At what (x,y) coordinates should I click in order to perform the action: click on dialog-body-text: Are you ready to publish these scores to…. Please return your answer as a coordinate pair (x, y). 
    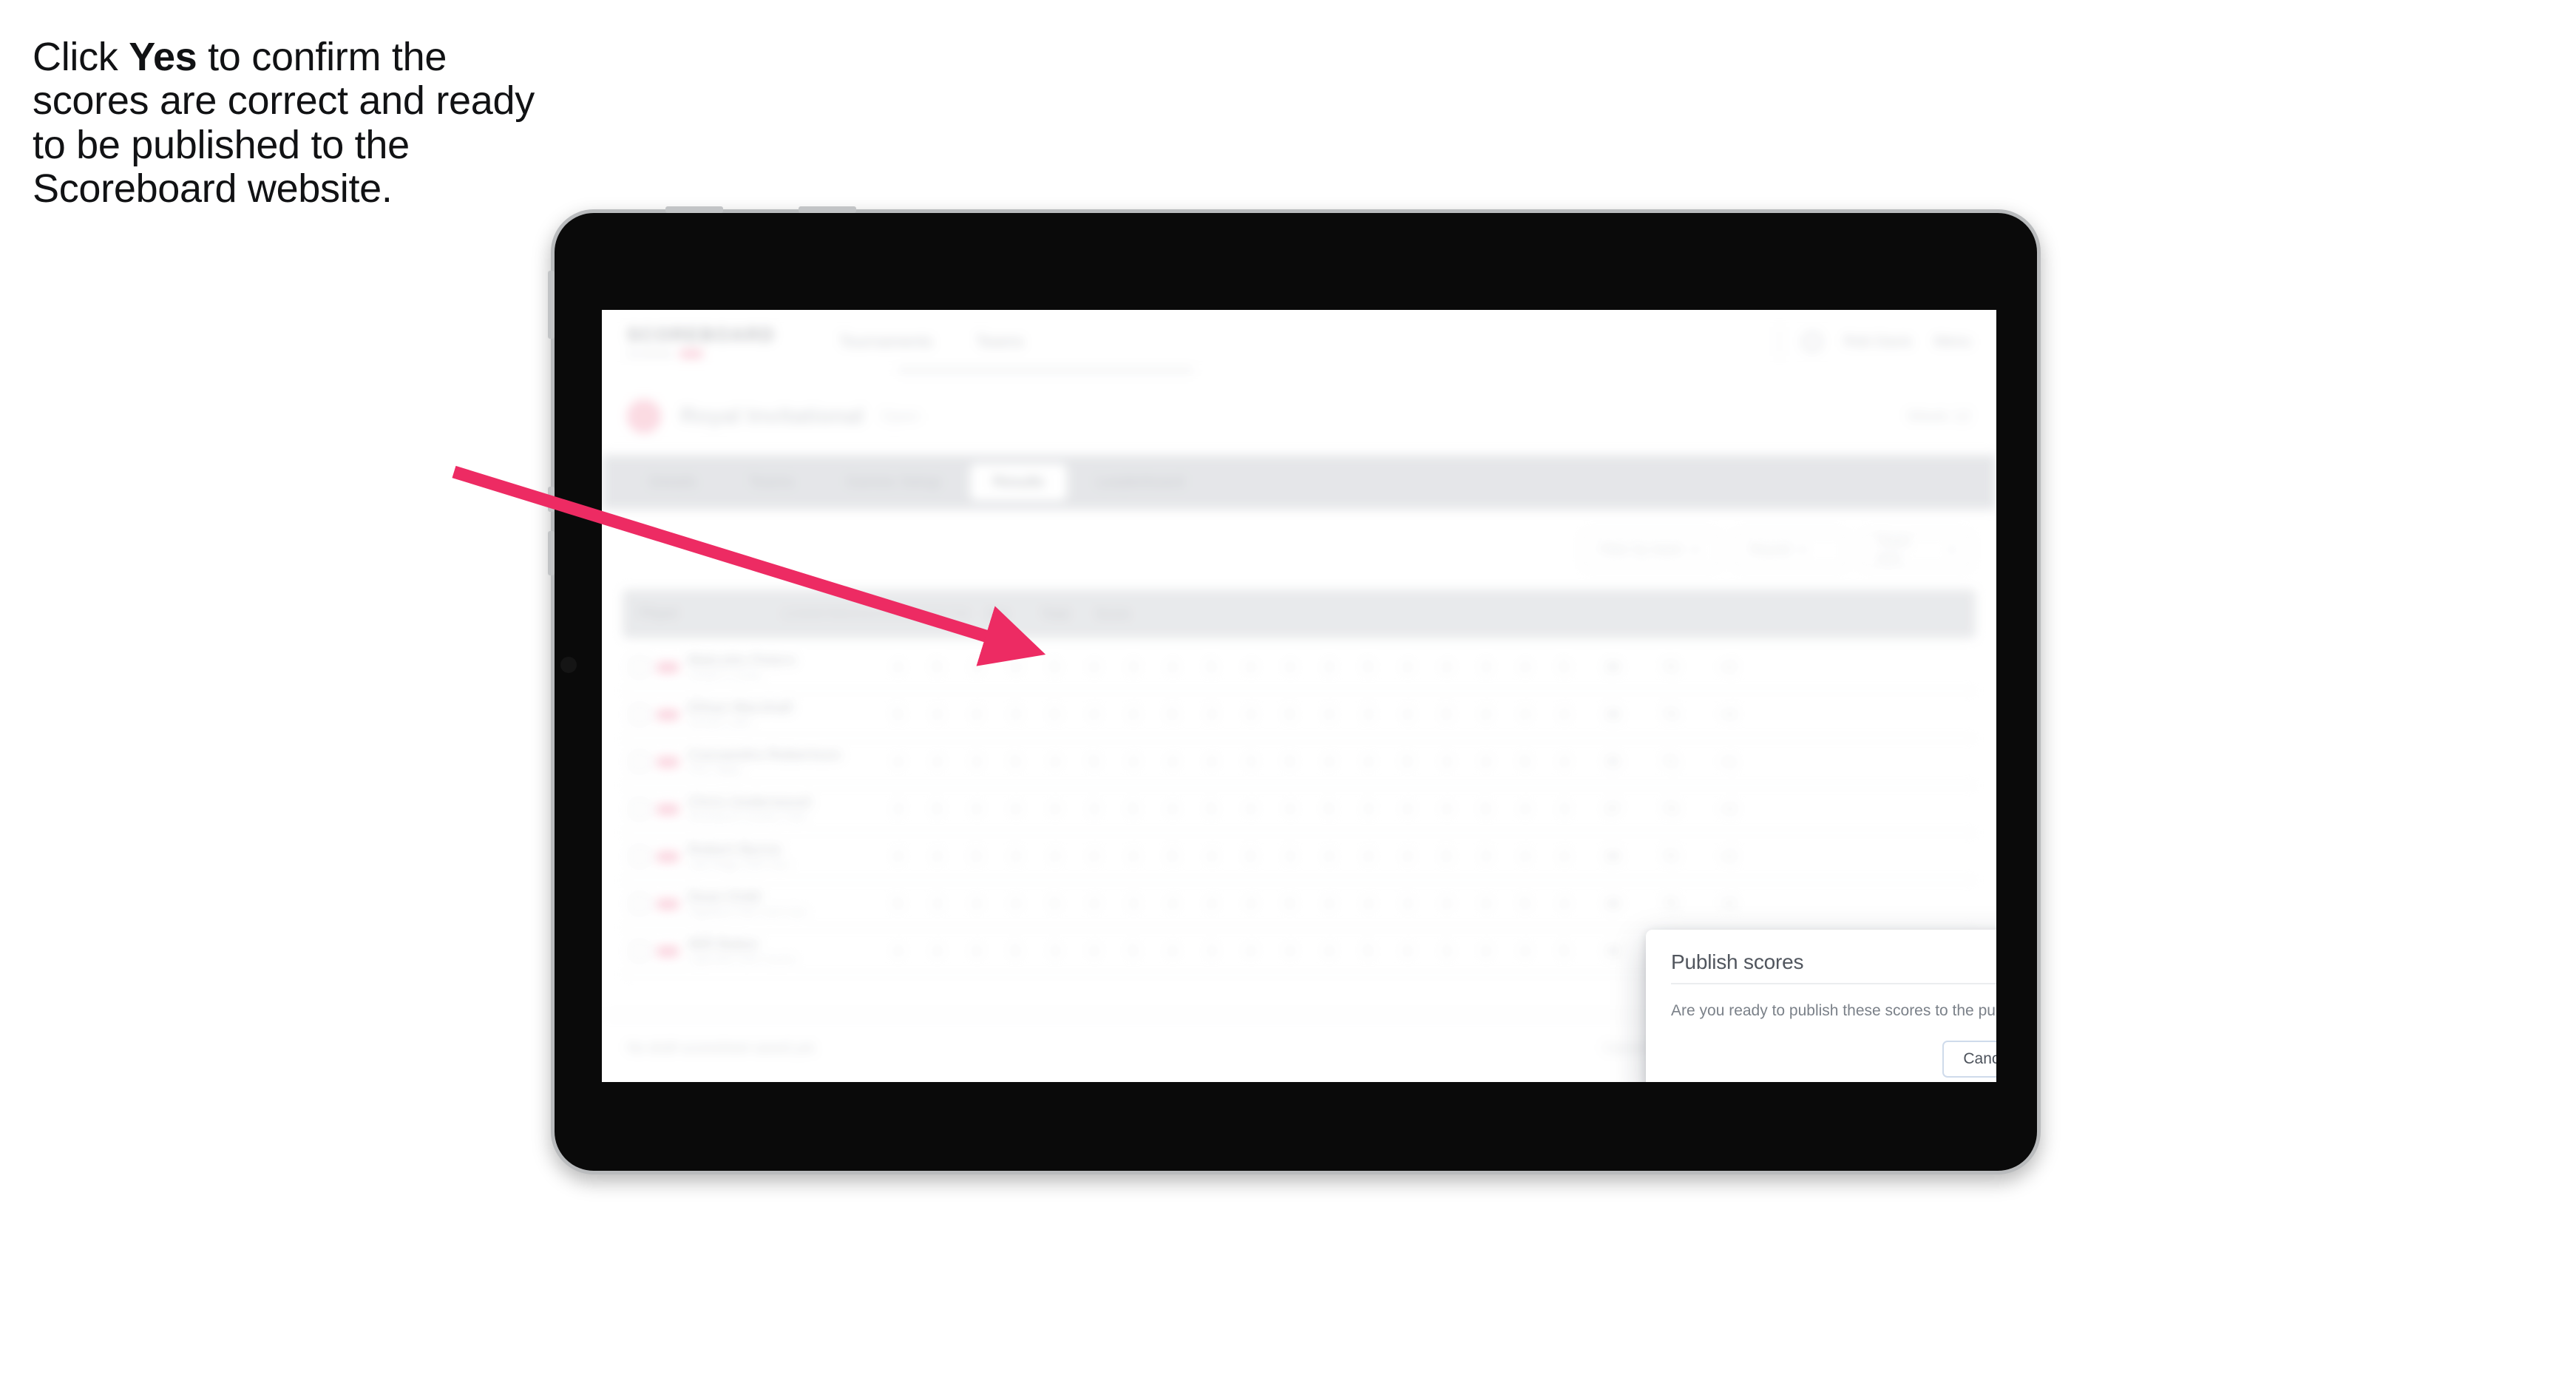
    Looking at the image, I should click on (1833, 1010).